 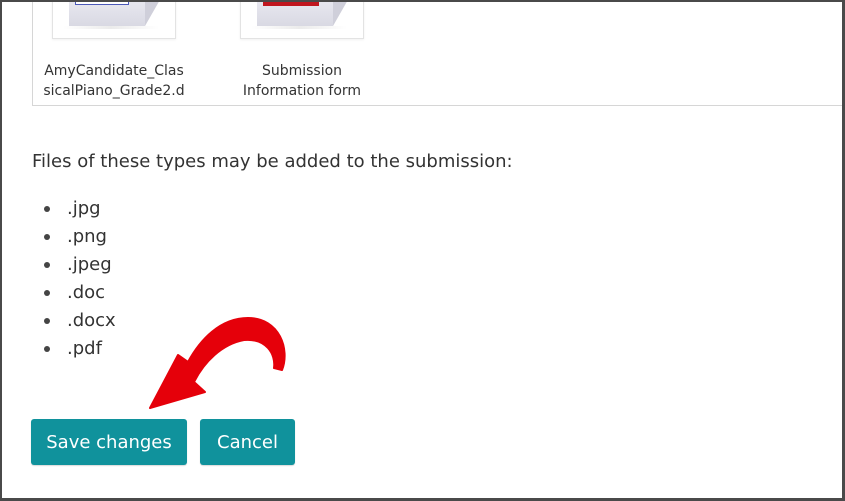 What do you see at coordinates (302, 81) in the screenshot?
I see `attachment-file-name: Submission Information form` at bounding box center [302, 81].